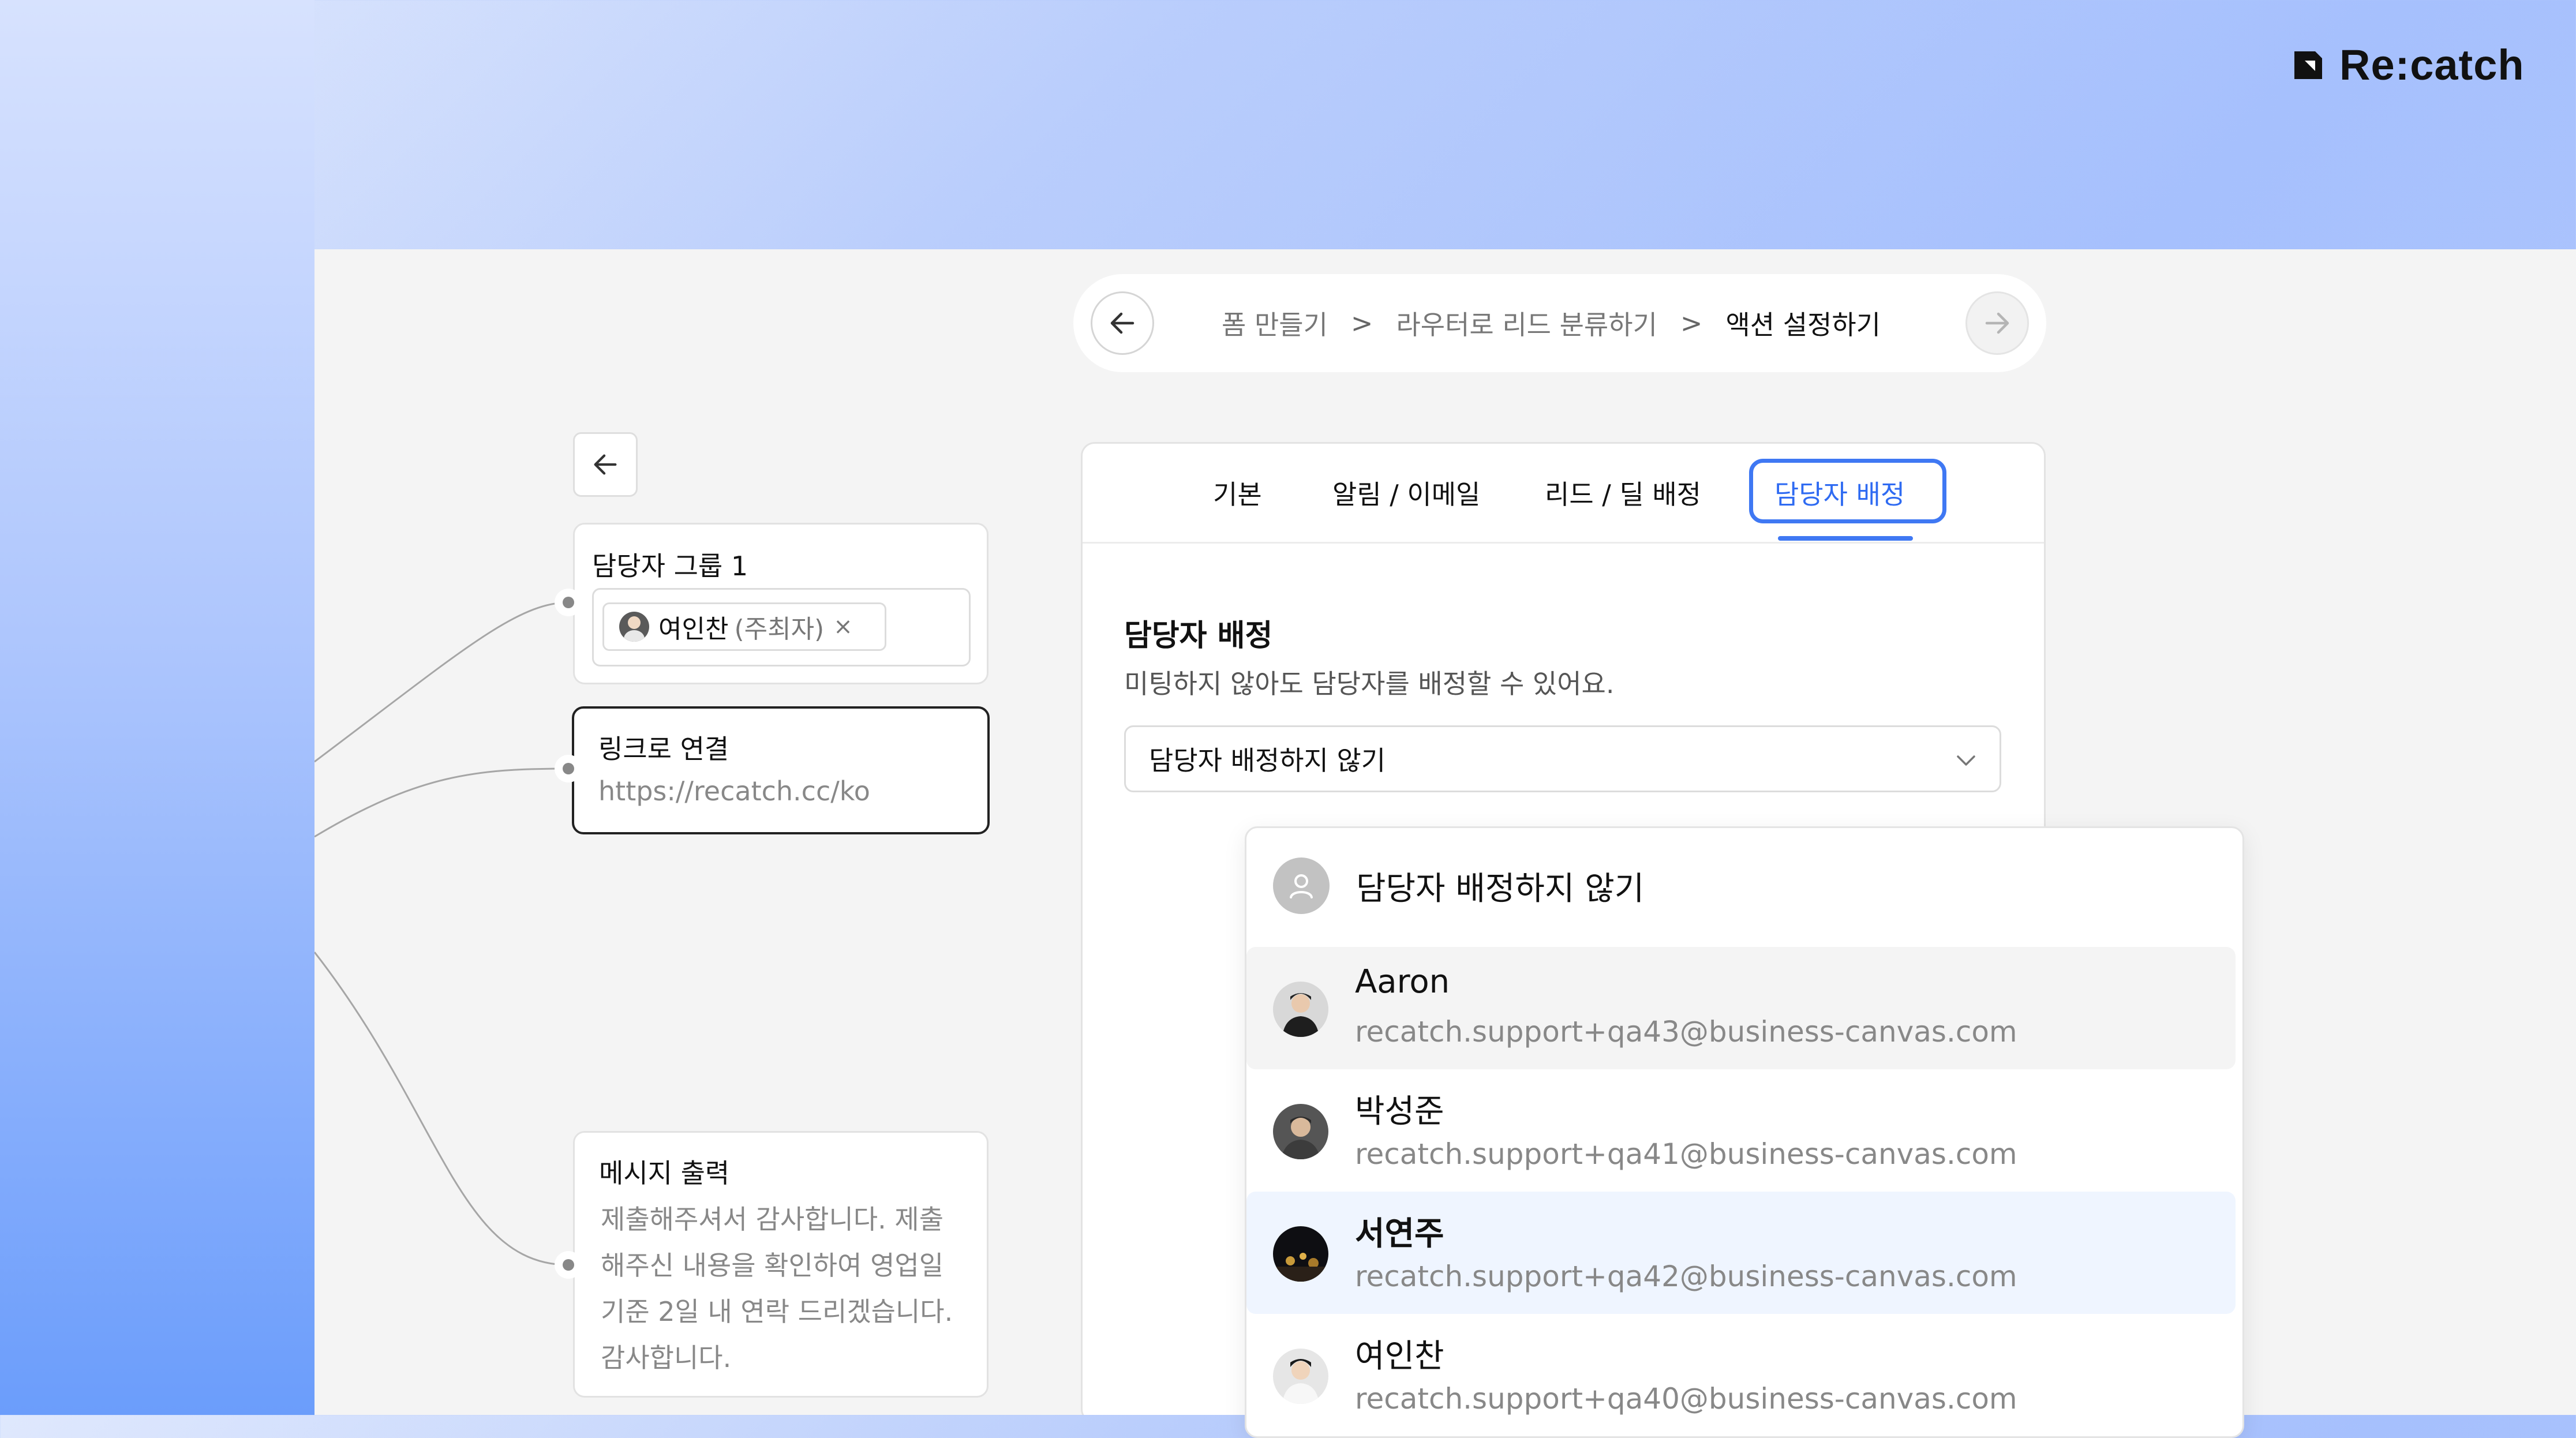 The width and height of the screenshot is (2576, 1438). Describe the element at coordinates (1848, 491) in the screenshot. I see `tab-focus-ring` at that location.